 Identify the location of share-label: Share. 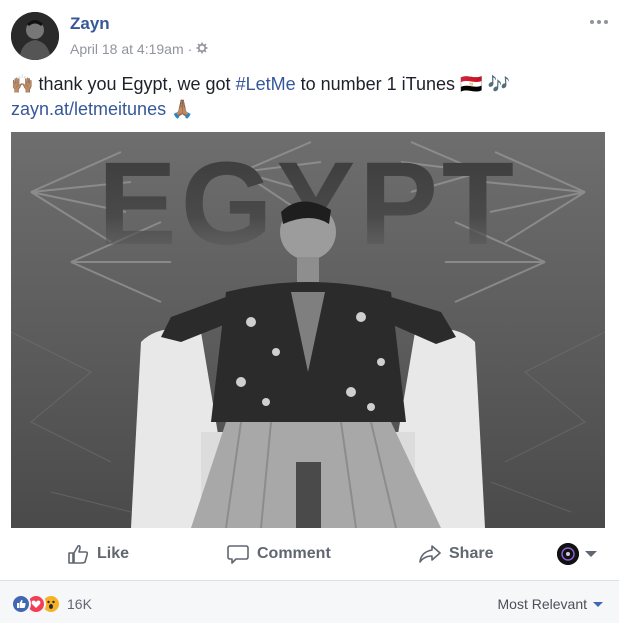
(471, 553).